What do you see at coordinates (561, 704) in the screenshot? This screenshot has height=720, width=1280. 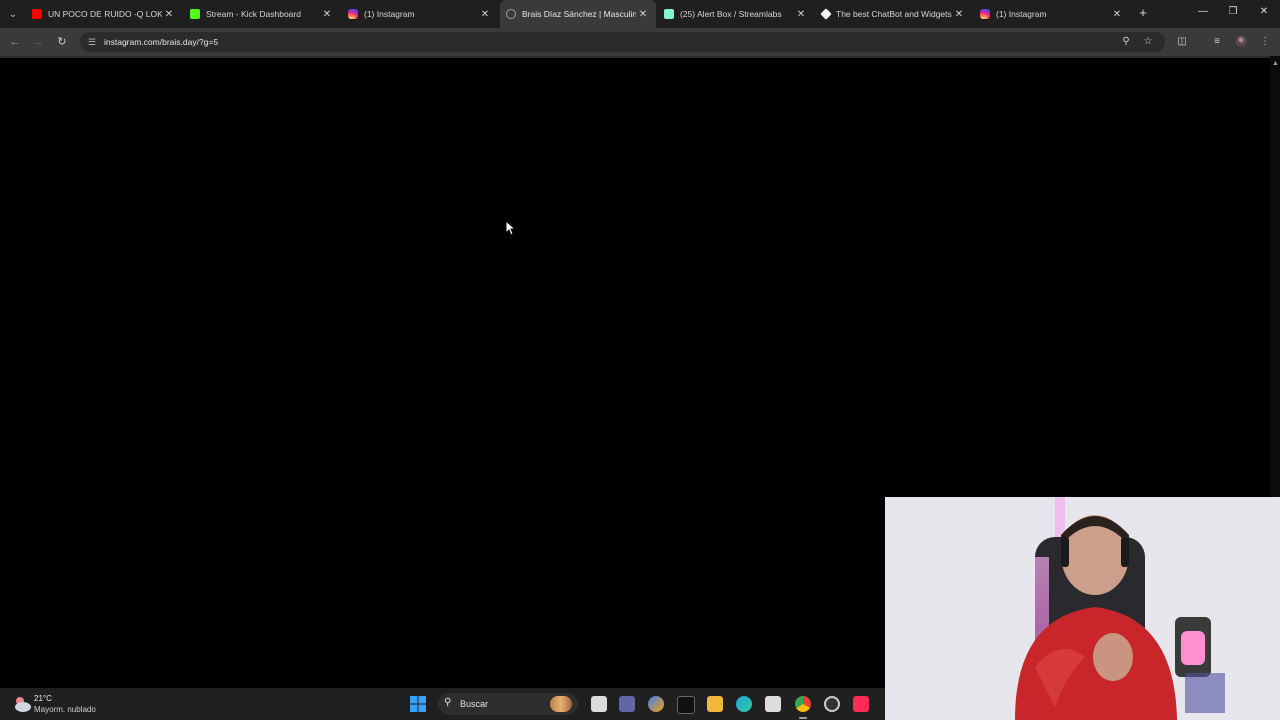 I see `search-highlight-image` at bounding box center [561, 704].